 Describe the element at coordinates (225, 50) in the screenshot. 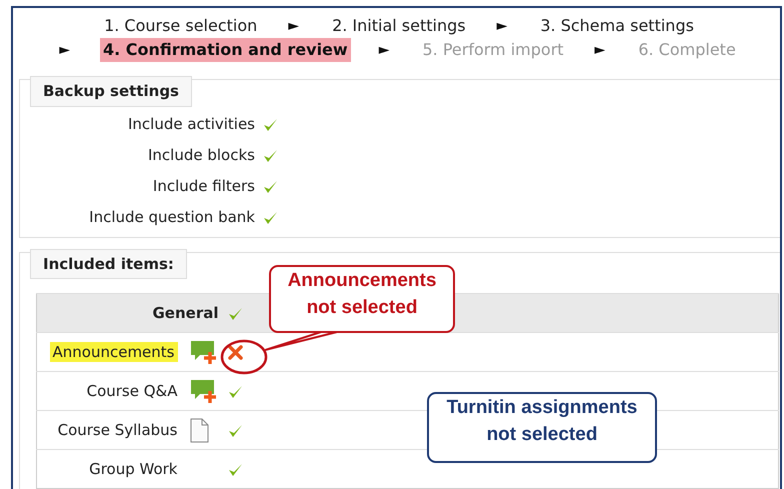

I see `step-label: 4. Confirmation and review` at that location.